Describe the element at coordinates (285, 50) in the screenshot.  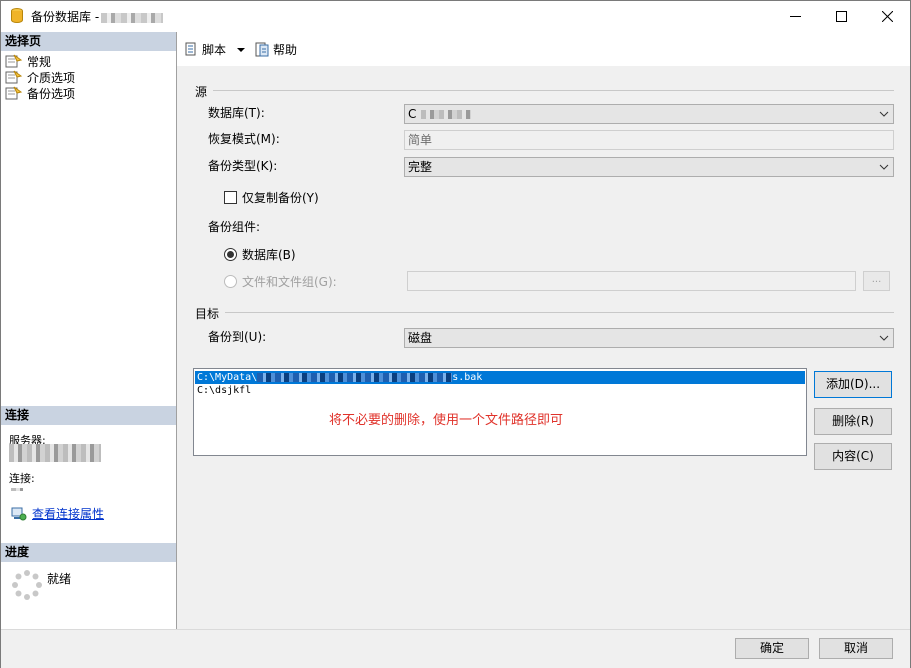
I see `help-label: 帮助` at that location.